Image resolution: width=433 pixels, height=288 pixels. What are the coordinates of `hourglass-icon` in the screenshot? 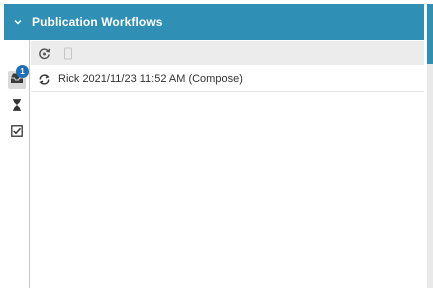 It's located at (17, 107).